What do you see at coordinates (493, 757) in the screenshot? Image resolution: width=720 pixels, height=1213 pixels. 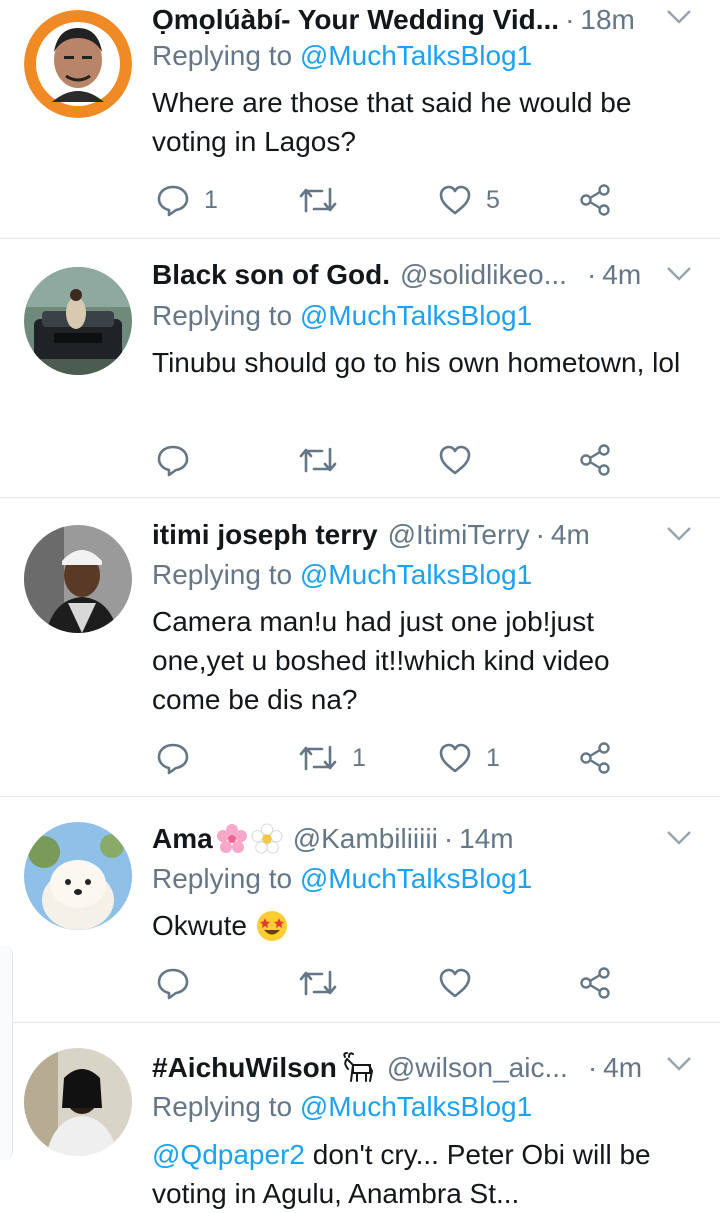 I see `like-count: 1` at bounding box center [493, 757].